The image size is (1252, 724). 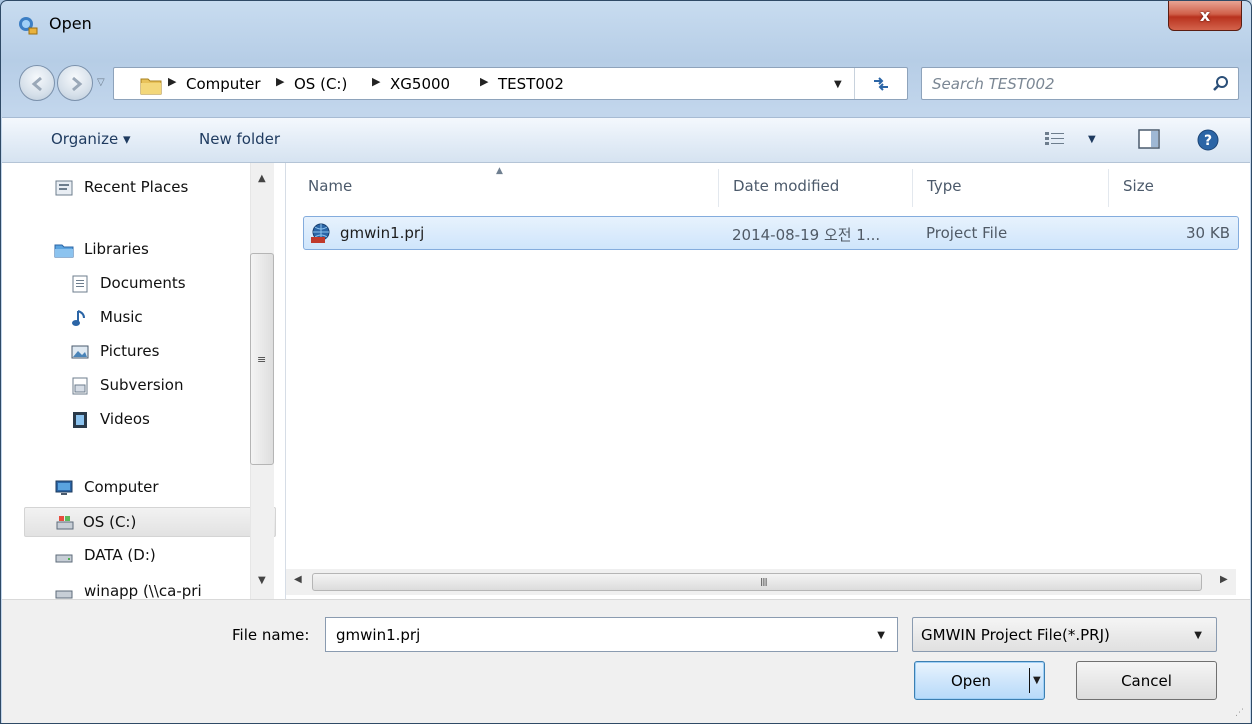 What do you see at coordinates (151, 86) in the screenshot?
I see `folder-icon` at bounding box center [151, 86].